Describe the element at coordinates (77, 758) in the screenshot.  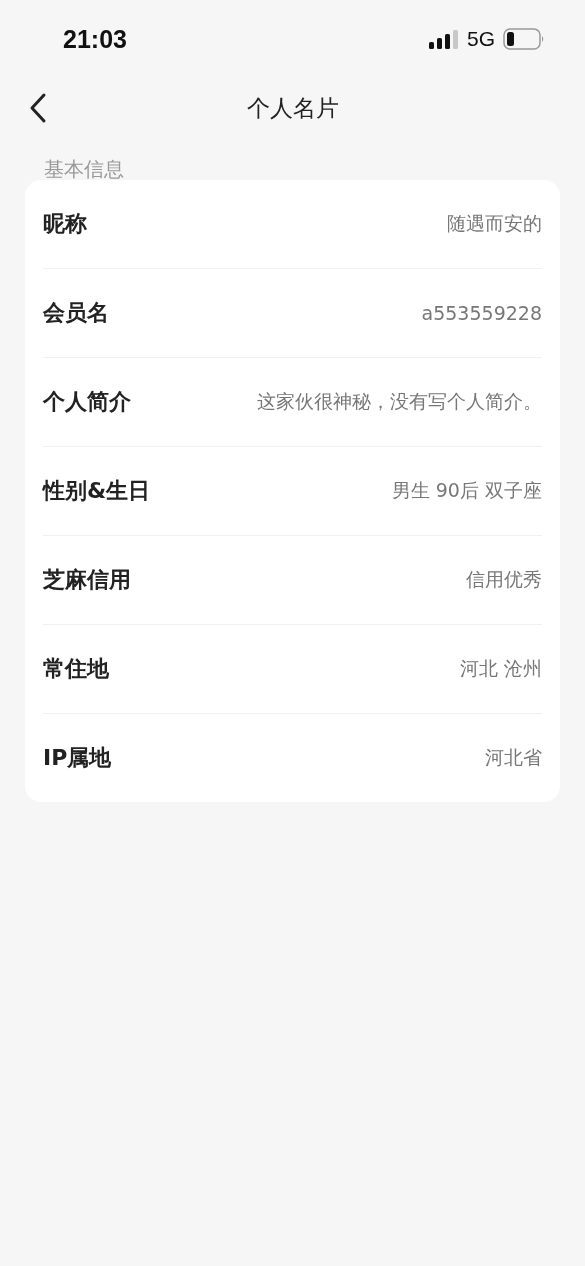
I see `row-label: IP属地` at that location.